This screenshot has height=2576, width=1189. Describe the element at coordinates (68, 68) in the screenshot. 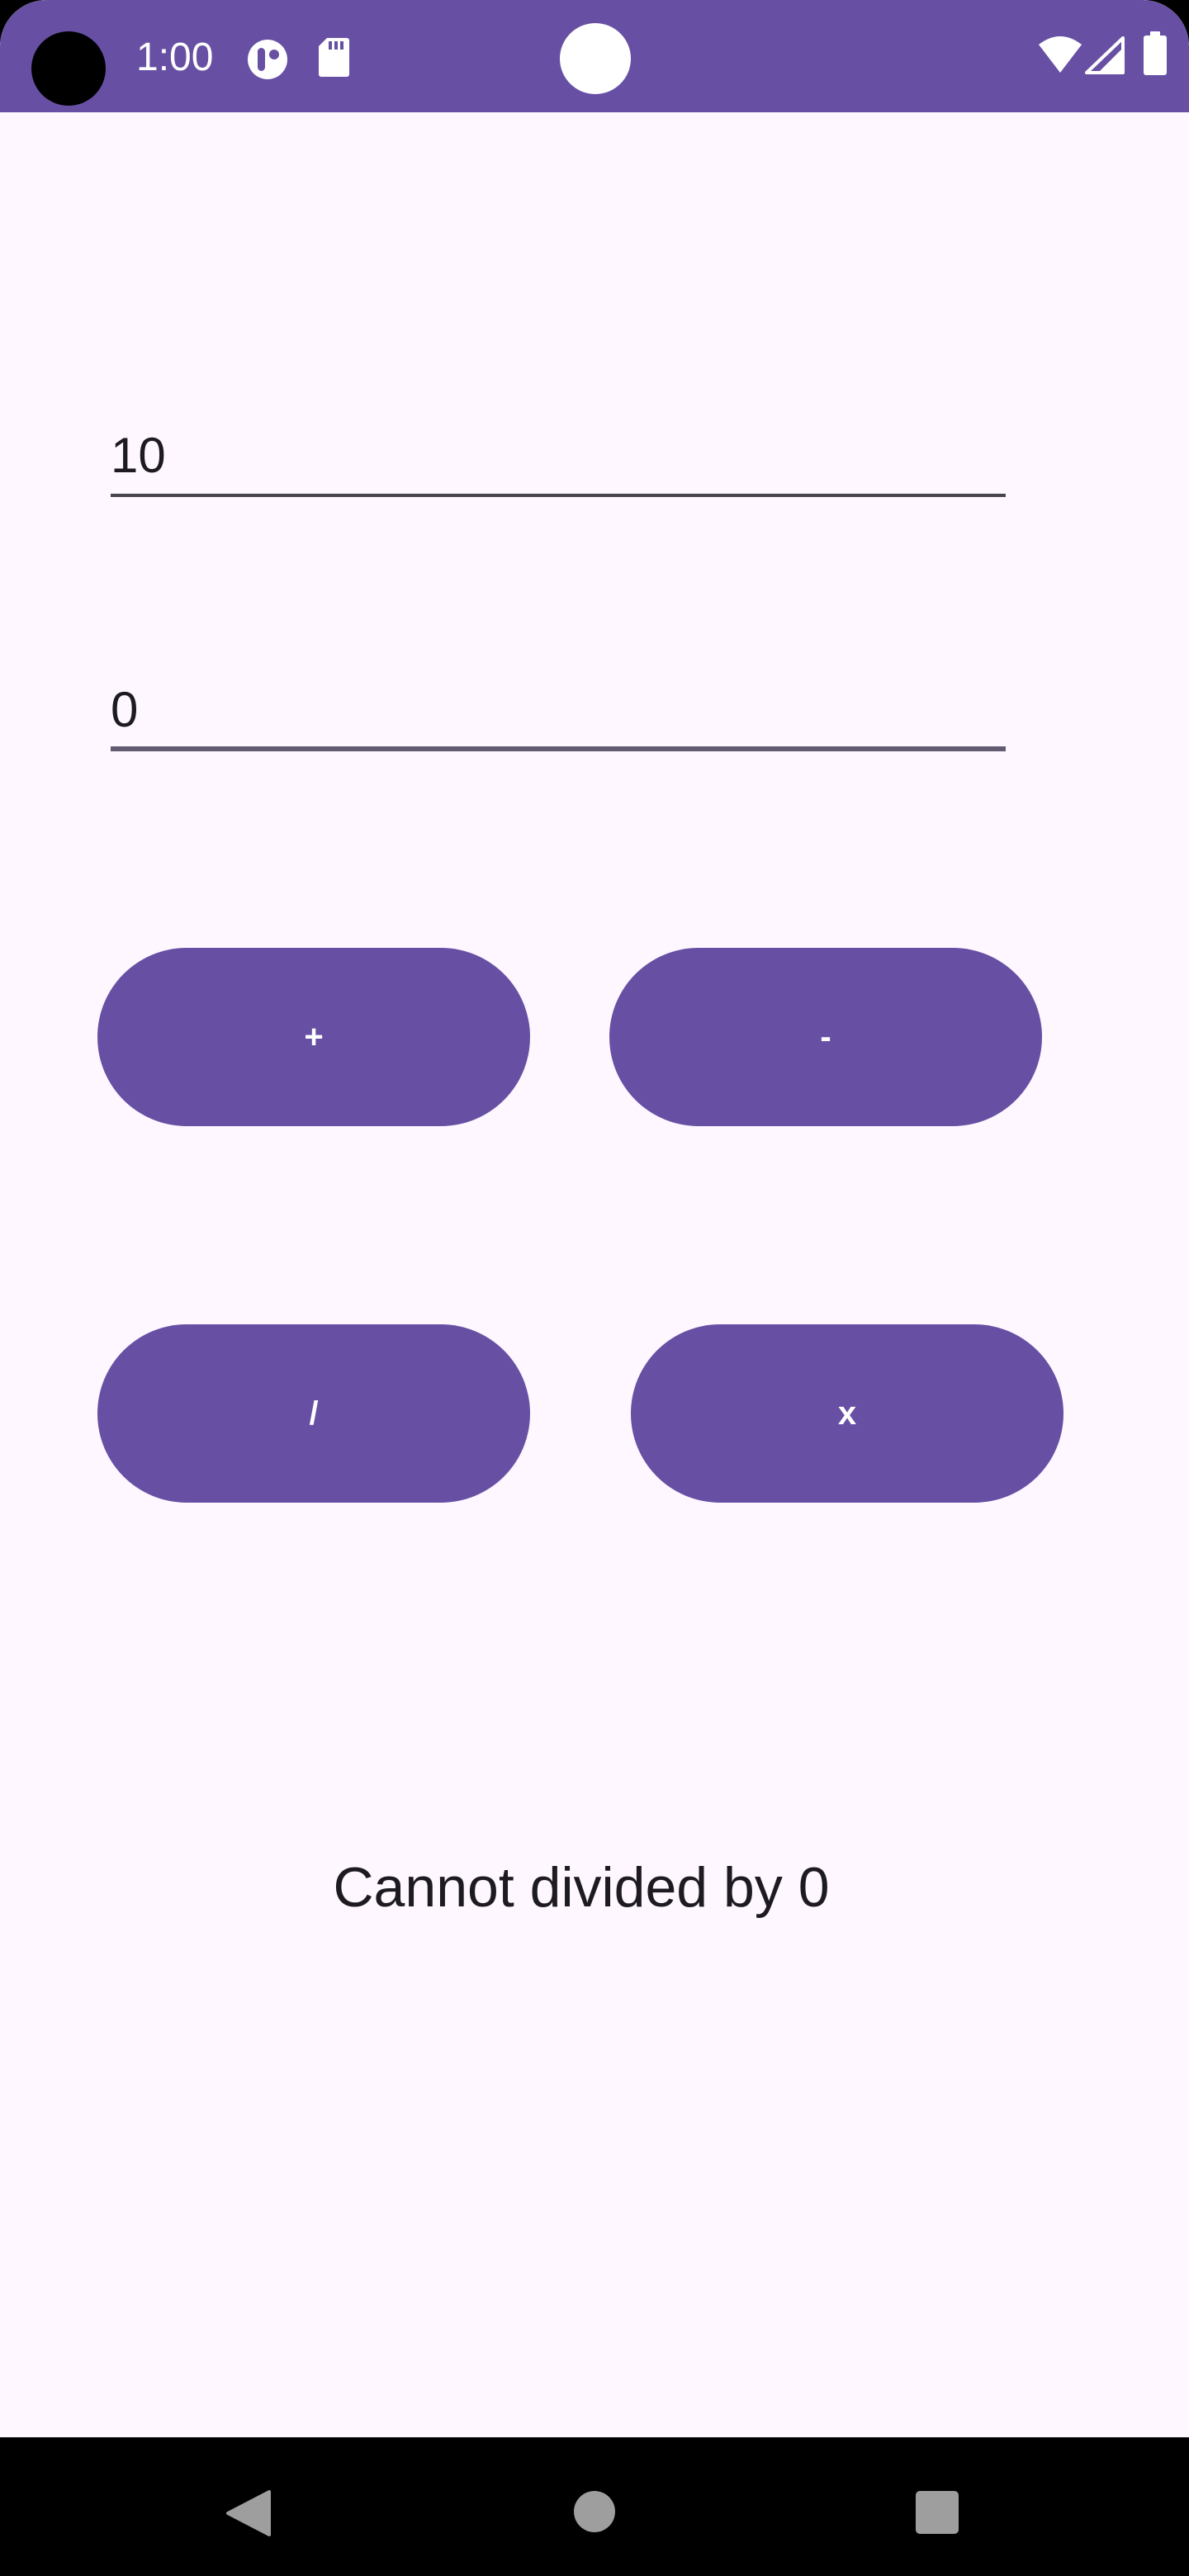

I see `camera-cutout-icon` at that location.